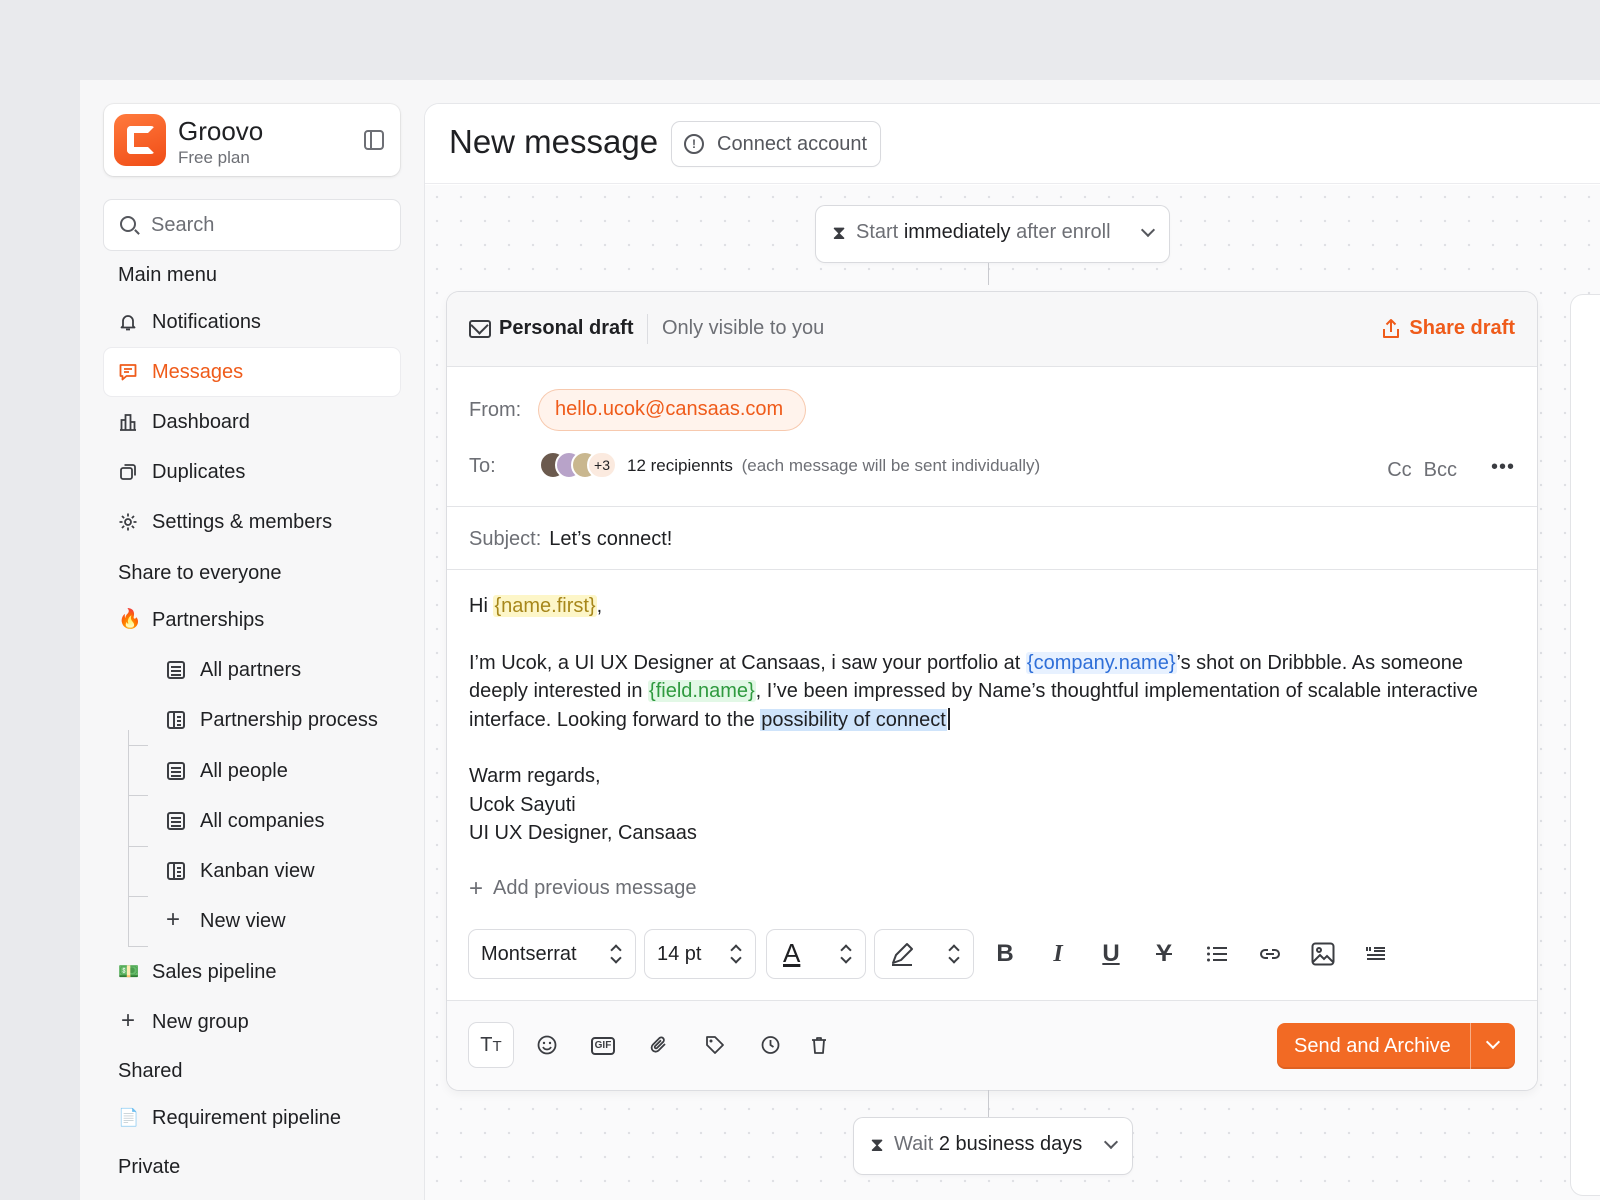  What do you see at coordinates (200, 1022) in the screenshot?
I see `new-group-label: New group` at bounding box center [200, 1022].